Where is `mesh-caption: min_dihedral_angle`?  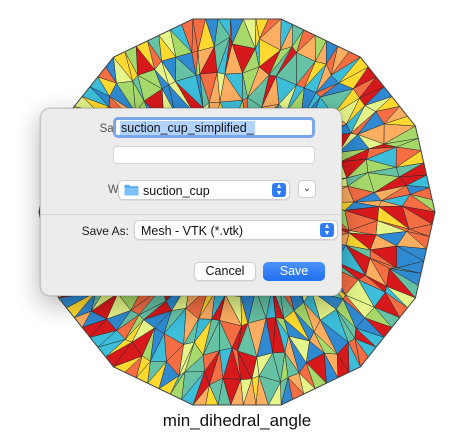
mesh-caption: min_dihedral_angle is located at coordinates (237, 420).